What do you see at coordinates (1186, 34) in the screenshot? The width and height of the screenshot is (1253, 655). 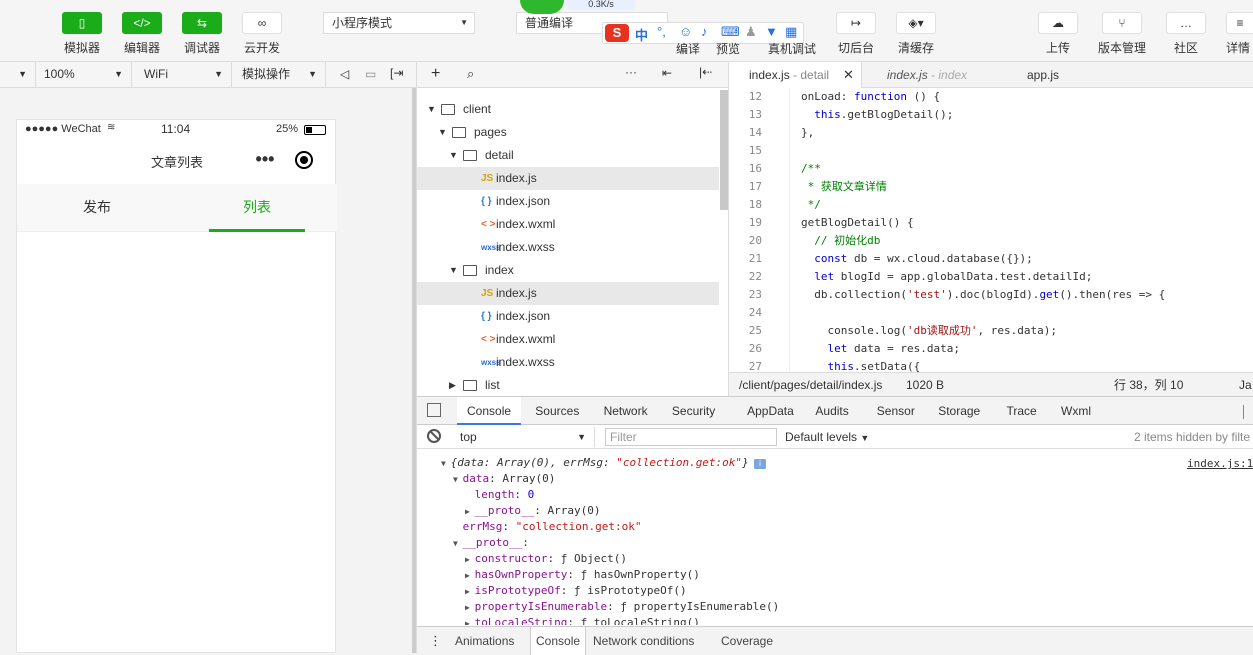 I see `community-button: … 社区` at bounding box center [1186, 34].